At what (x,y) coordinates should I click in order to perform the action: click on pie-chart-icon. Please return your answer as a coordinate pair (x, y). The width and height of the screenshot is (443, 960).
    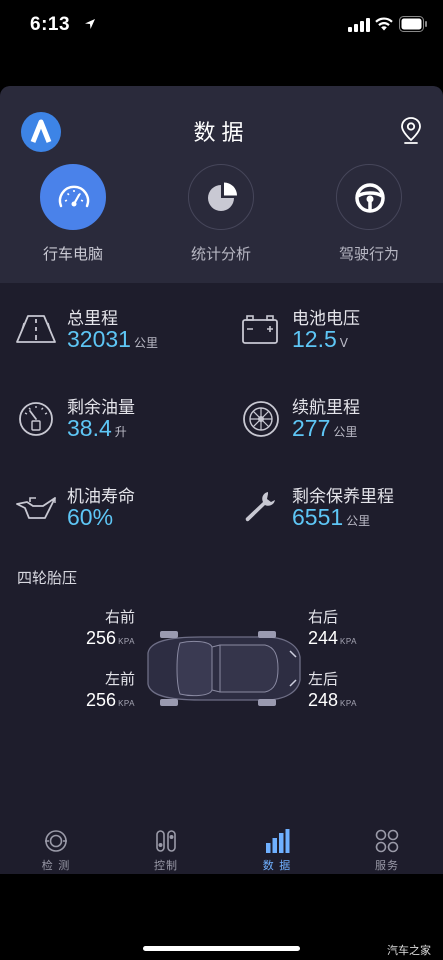
    Looking at the image, I should click on (222, 196).